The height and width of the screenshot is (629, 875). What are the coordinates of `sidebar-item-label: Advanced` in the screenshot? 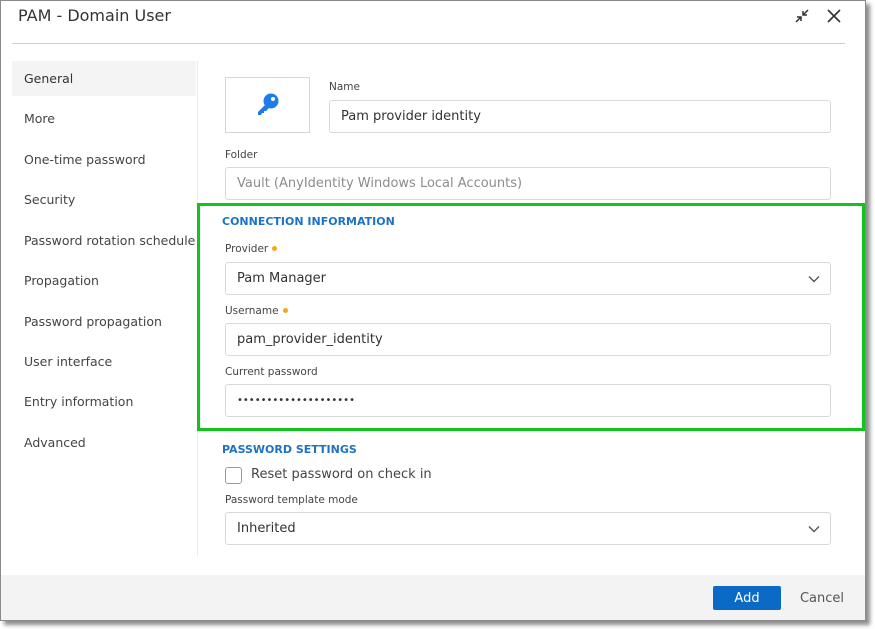 It's located at (55, 442).